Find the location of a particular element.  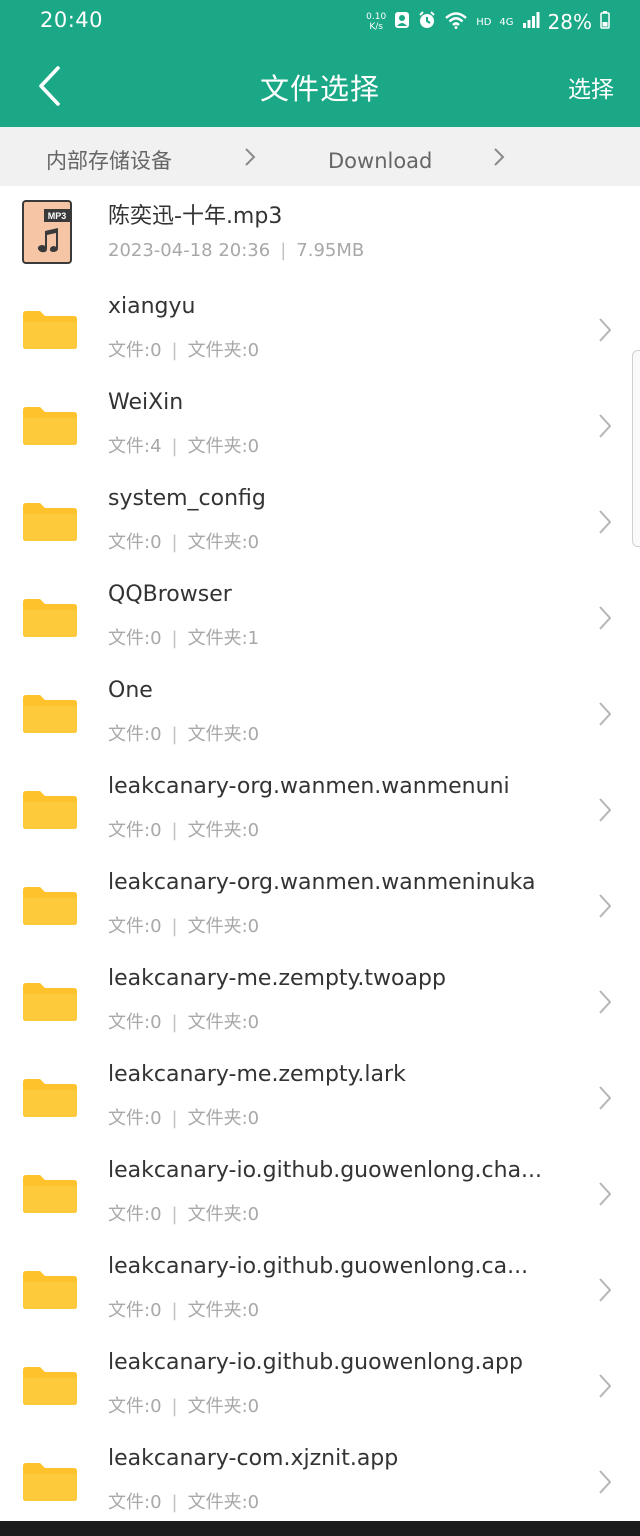

status-bar: 20:40 0.10 K/s HD 4G 28% is located at coordinates (320, 22).